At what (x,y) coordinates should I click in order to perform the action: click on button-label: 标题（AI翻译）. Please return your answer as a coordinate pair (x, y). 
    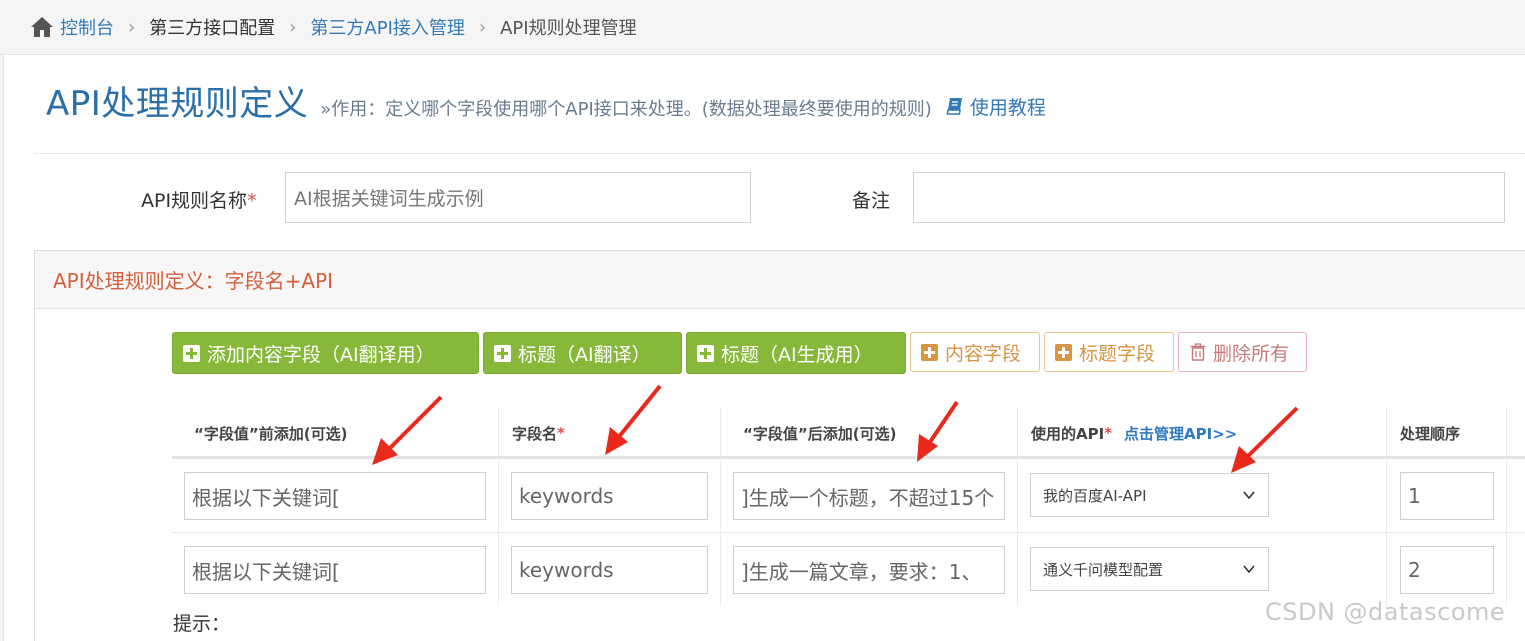
    Looking at the image, I should click on (584, 354).